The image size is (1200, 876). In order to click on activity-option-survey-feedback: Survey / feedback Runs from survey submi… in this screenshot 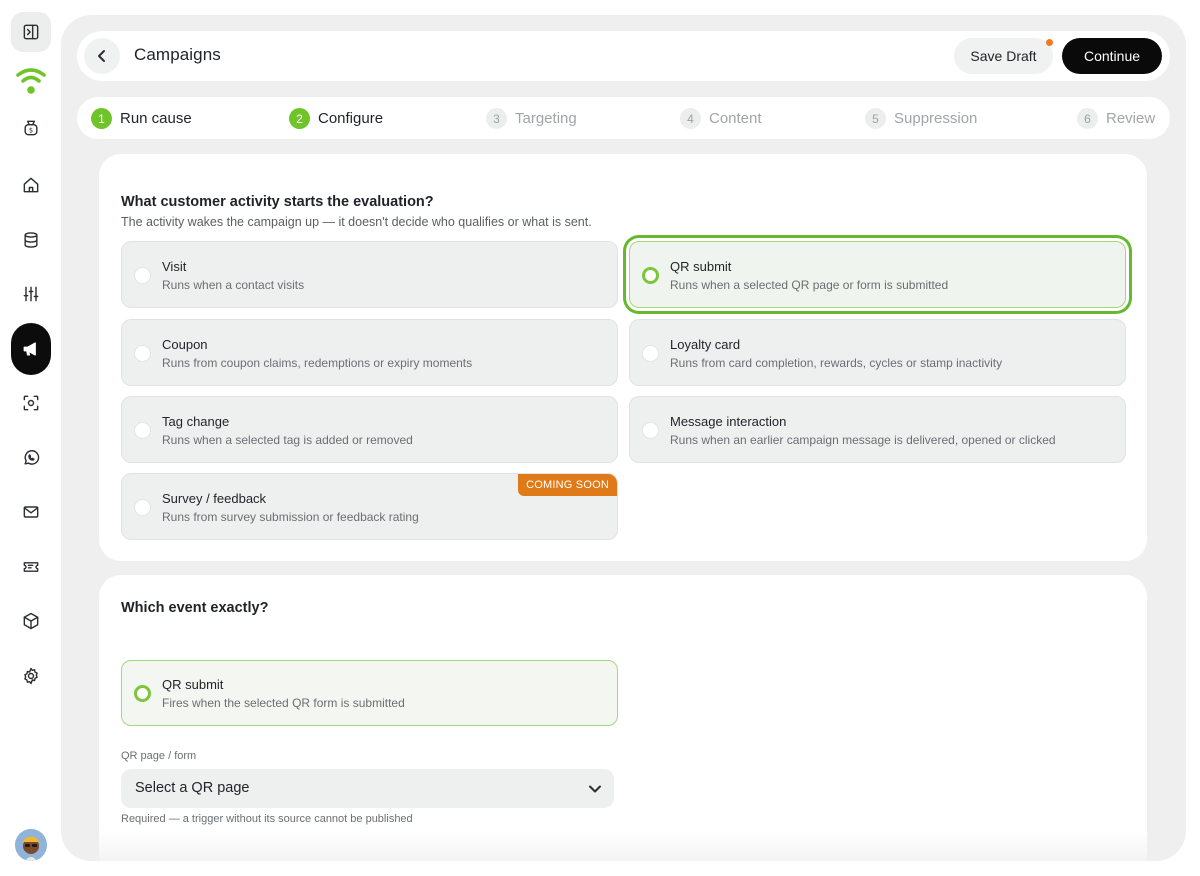, I will do `click(369, 506)`.